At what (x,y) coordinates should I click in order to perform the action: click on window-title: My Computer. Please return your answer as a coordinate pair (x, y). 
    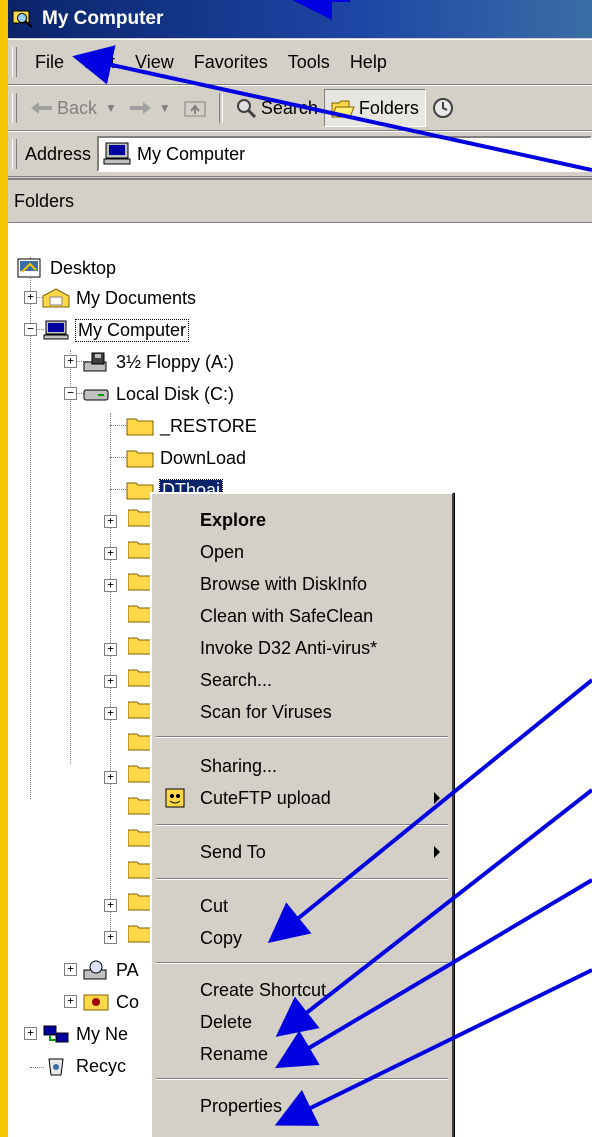
    Looking at the image, I should click on (103, 18).